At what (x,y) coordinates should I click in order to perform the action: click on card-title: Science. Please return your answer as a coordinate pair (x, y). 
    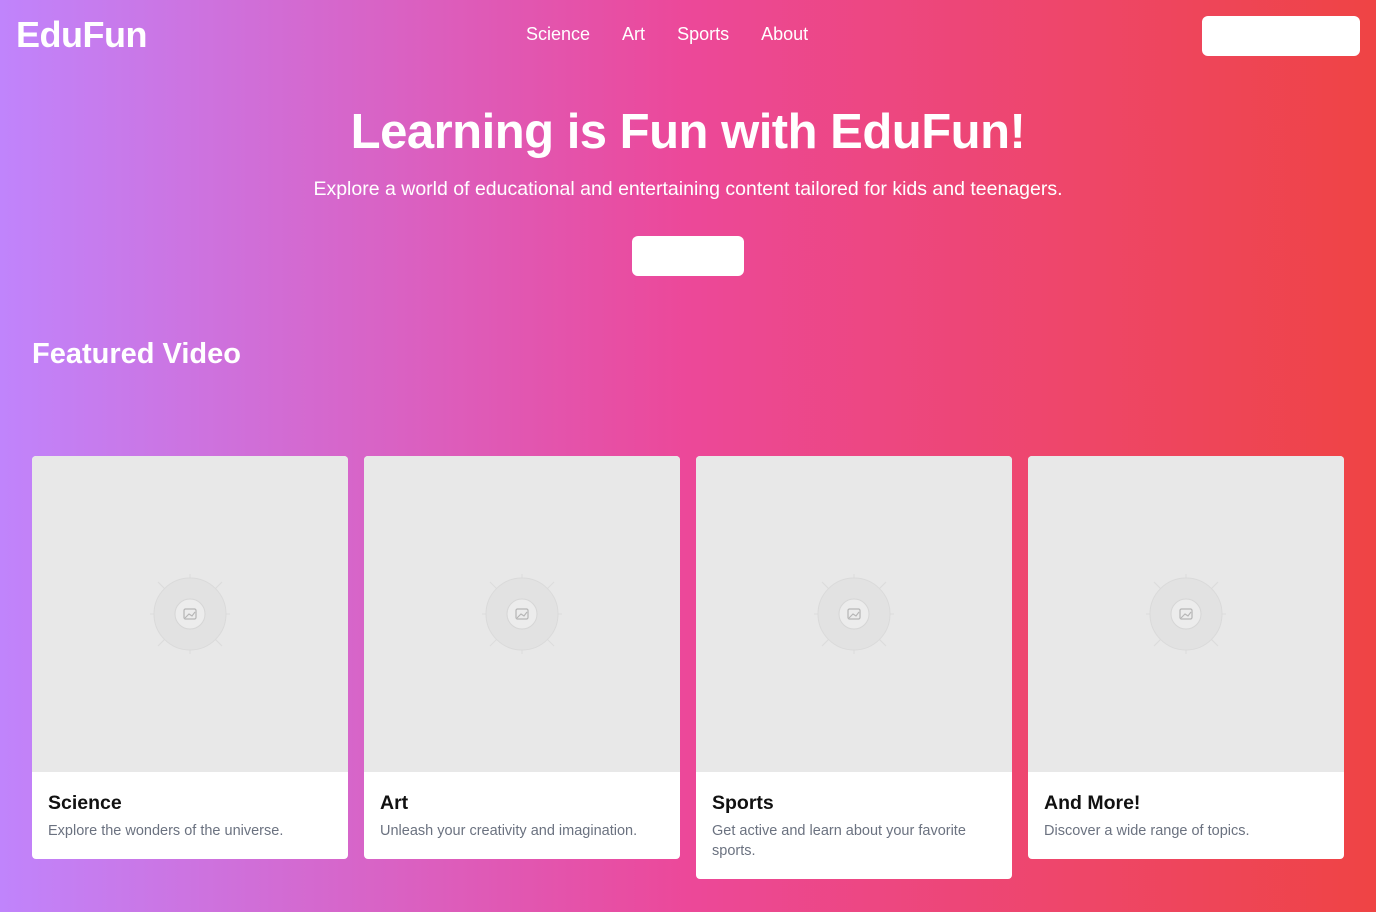
    Looking at the image, I should click on (85, 803).